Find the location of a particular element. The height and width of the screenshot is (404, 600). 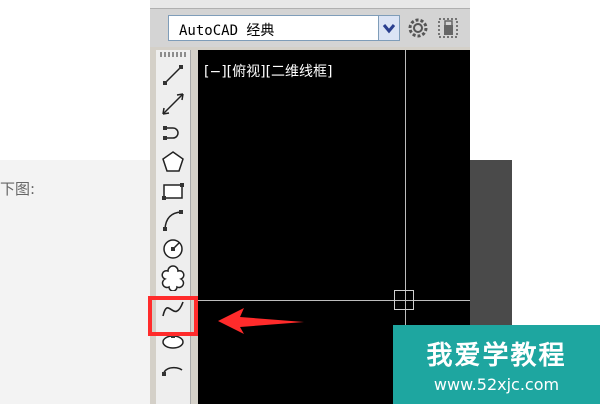

revision-cloud-icon is located at coordinates (173, 278).